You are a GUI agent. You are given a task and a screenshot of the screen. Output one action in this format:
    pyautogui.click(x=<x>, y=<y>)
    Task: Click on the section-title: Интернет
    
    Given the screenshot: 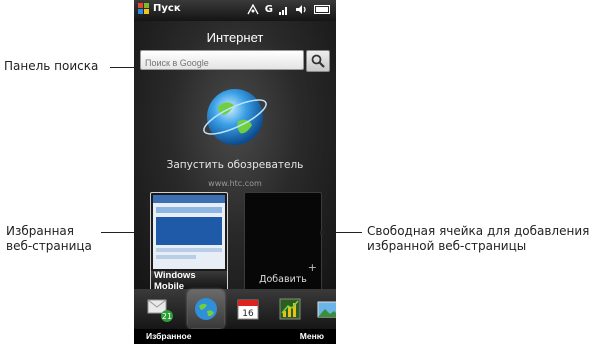 What is the action you would take?
    pyautogui.click(x=235, y=37)
    